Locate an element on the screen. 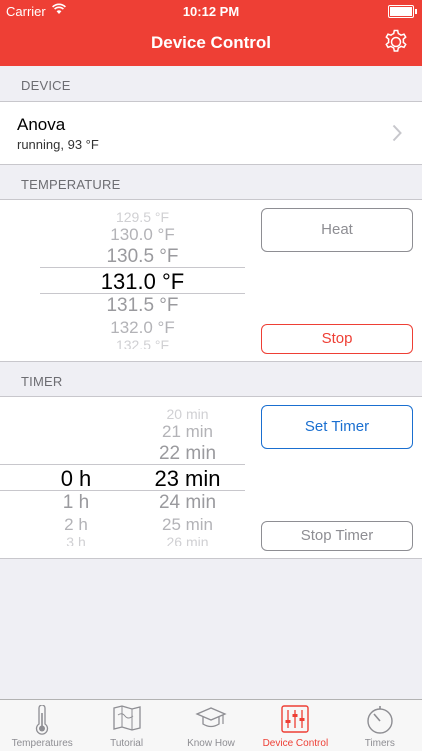 The height and width of the screenshot is (751, 422). temperature-option: 132.5 °F is located at coordinates (142, 343).